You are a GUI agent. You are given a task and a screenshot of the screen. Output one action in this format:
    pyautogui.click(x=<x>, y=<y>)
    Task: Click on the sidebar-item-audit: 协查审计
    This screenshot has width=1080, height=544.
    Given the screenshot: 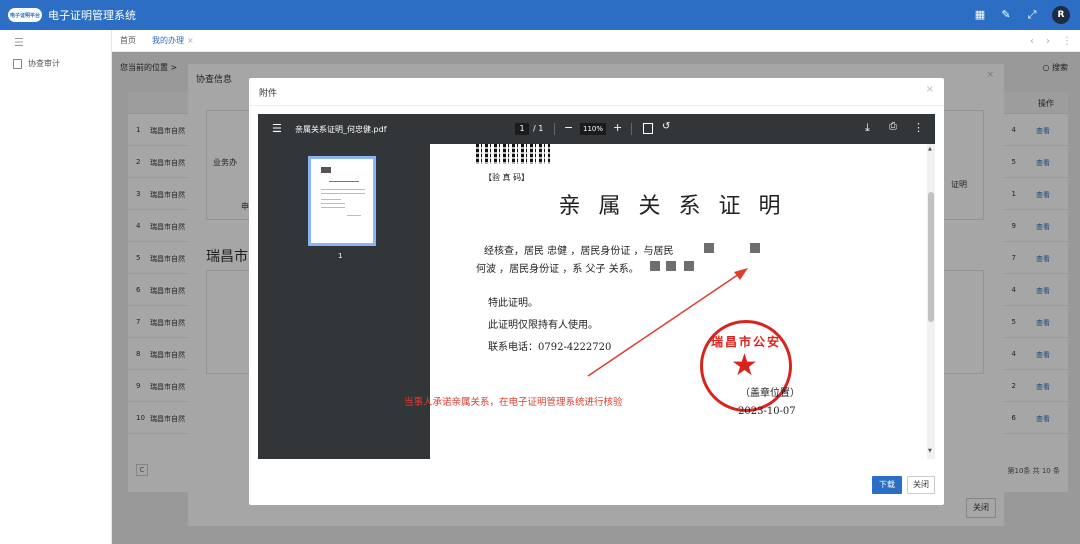 What is the action you would take?
    pyautogui.click(x=36, y=63)
    